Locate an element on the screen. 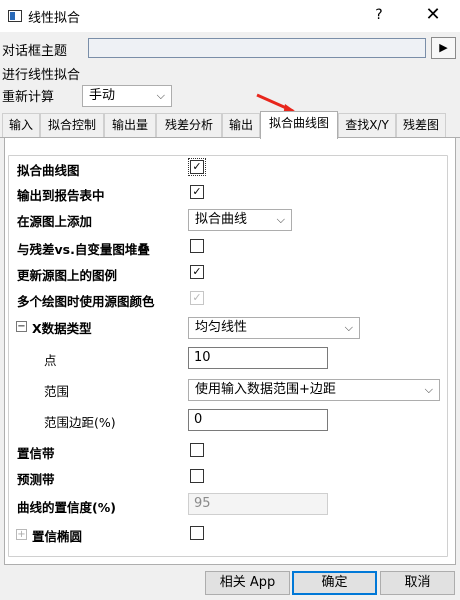 Image resolution: width=460 pixels, height=600 pixels. range-value: 使用输入数据范围+边距 is located at coordinates (265, 389).